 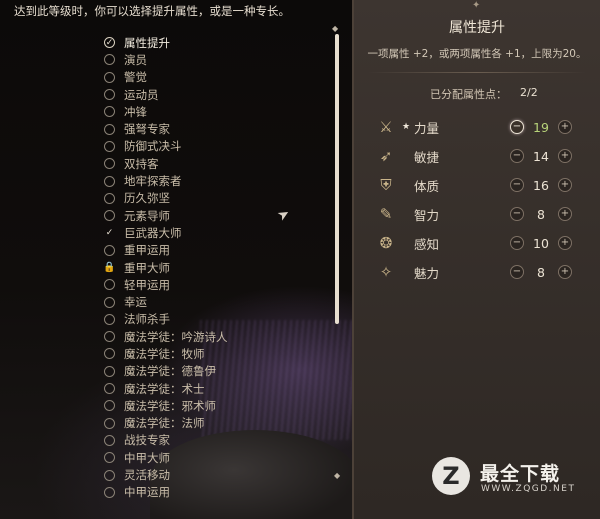 I want to click on feat-item: 运动员, so click(x=224, y=94).